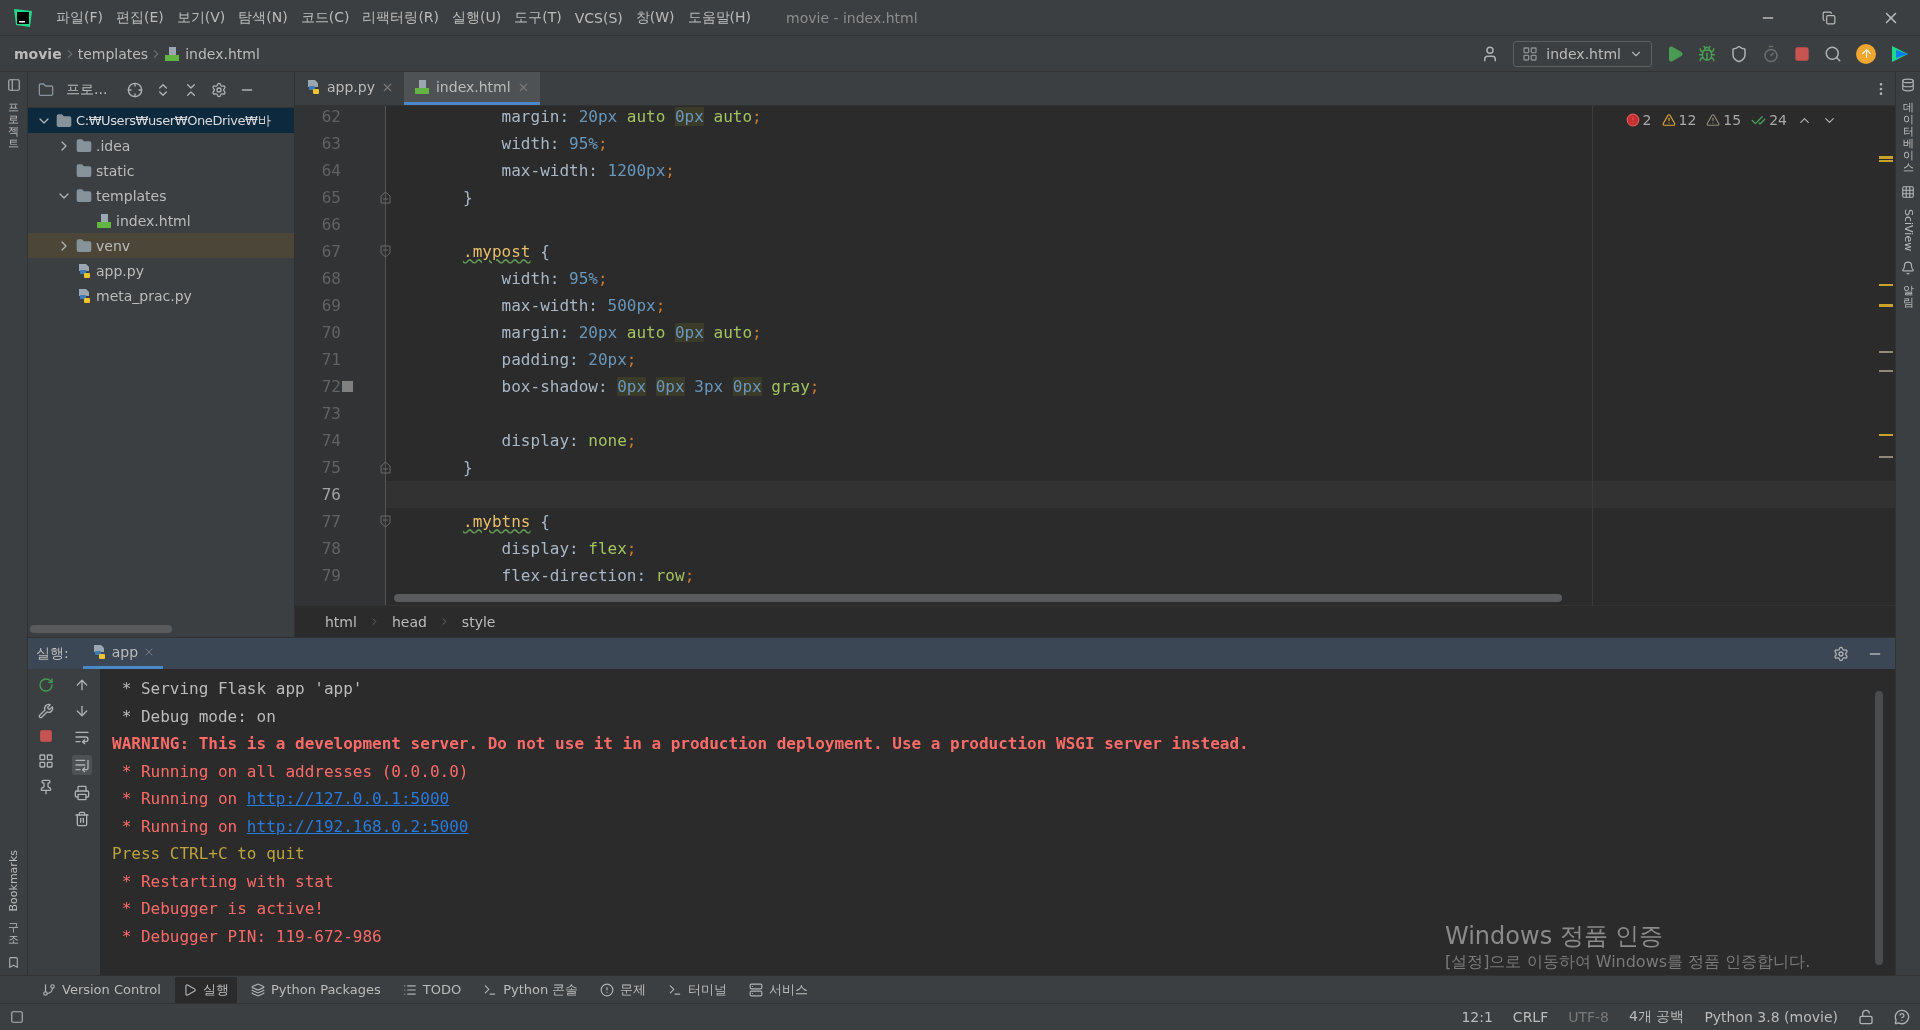 The image size is (1920, 1030). Describe the element at coordinates (79, 17) in the screenshot. I see `menu-item: 파일(F)` at that location.